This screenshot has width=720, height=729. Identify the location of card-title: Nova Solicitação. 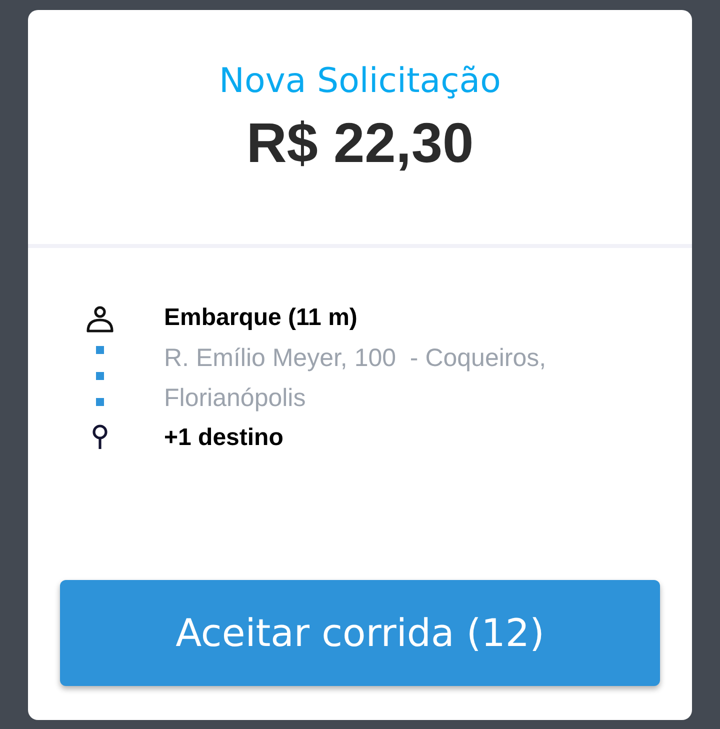
(360, 81).